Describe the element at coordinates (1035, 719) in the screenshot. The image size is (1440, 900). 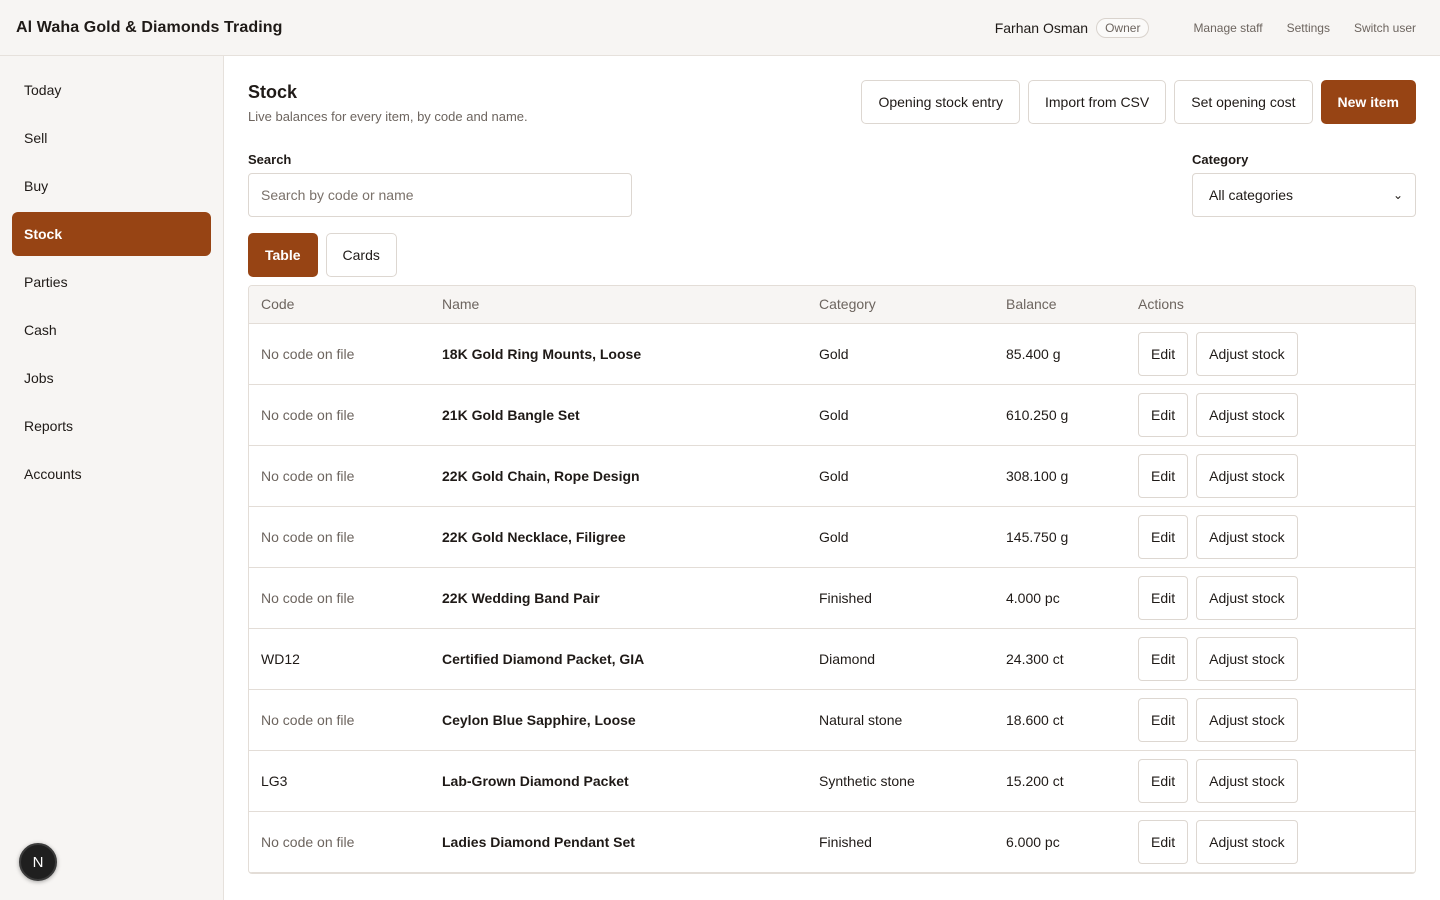
I see `cell-balance: 18.600 ct` at that location.